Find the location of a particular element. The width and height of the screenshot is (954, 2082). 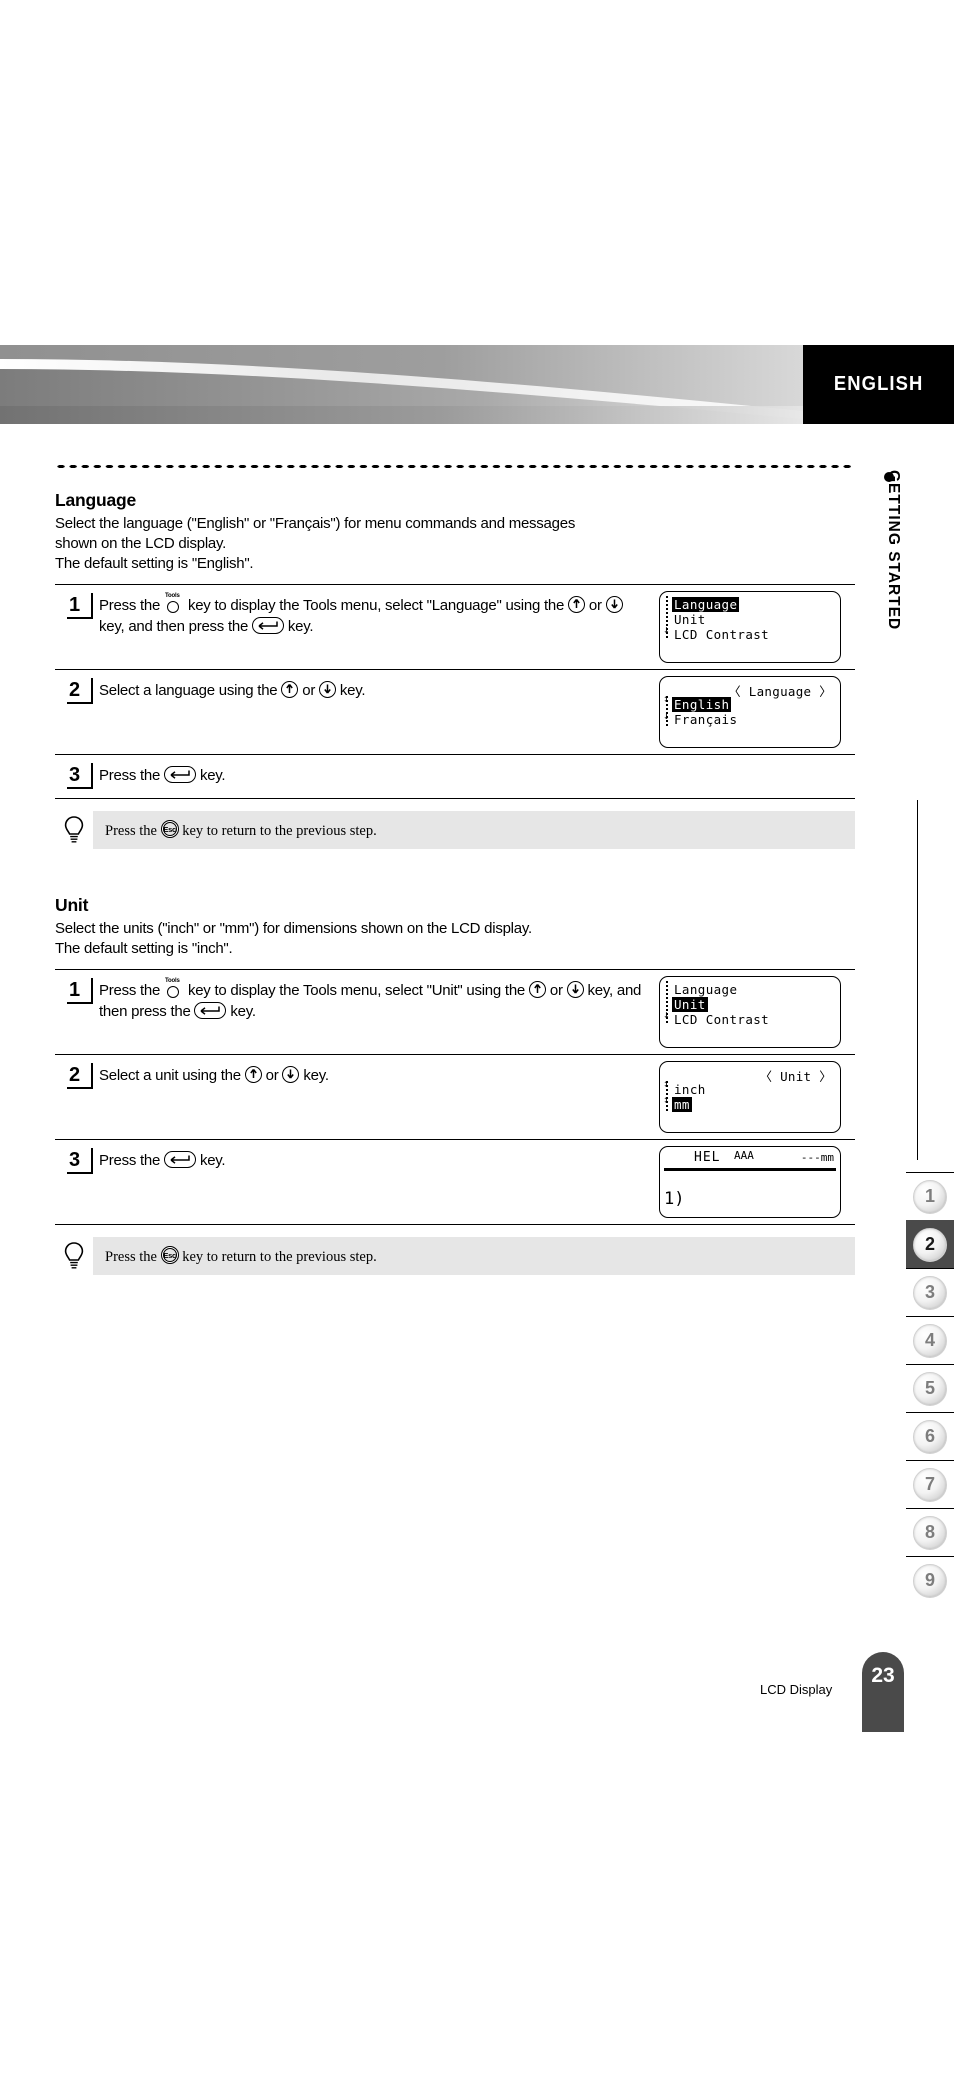

step-instruction: Press the key. is located at coordinates (379, 773).